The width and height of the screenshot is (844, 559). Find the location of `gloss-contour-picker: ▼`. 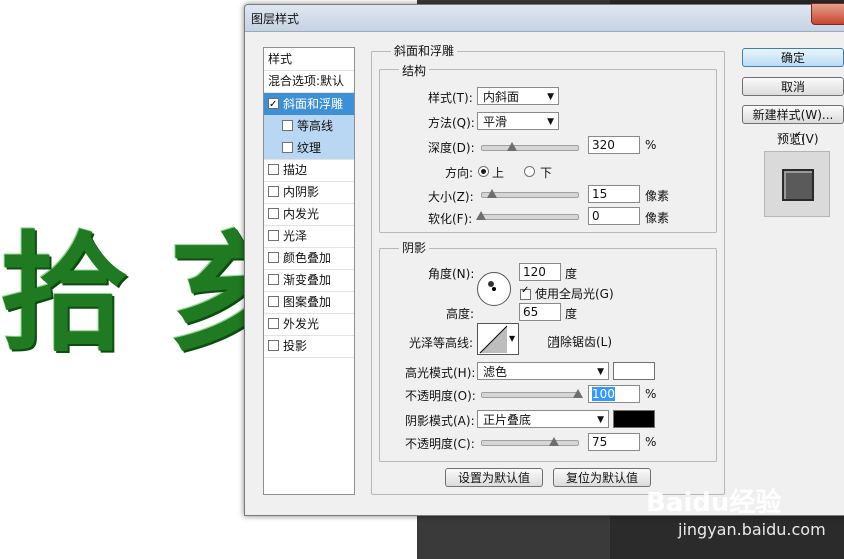

gloss-contour-picker: ▼ is located at coordinates (498, 339).